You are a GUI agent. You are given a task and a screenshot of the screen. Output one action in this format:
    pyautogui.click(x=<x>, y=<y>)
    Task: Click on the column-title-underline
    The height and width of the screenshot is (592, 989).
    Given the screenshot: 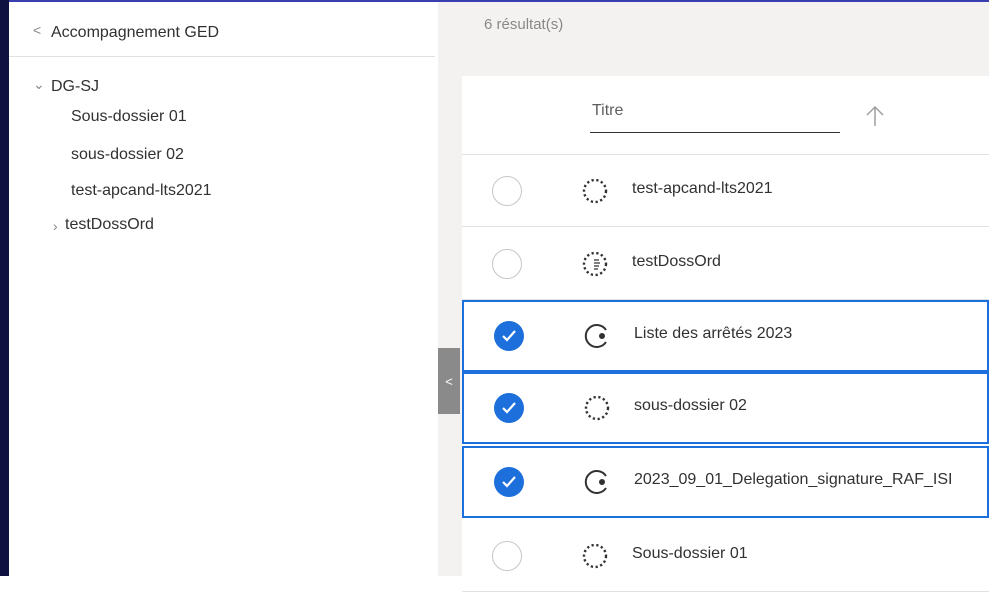 What is the action you would take?
    pyautogui.click(x=715, y=132)
    